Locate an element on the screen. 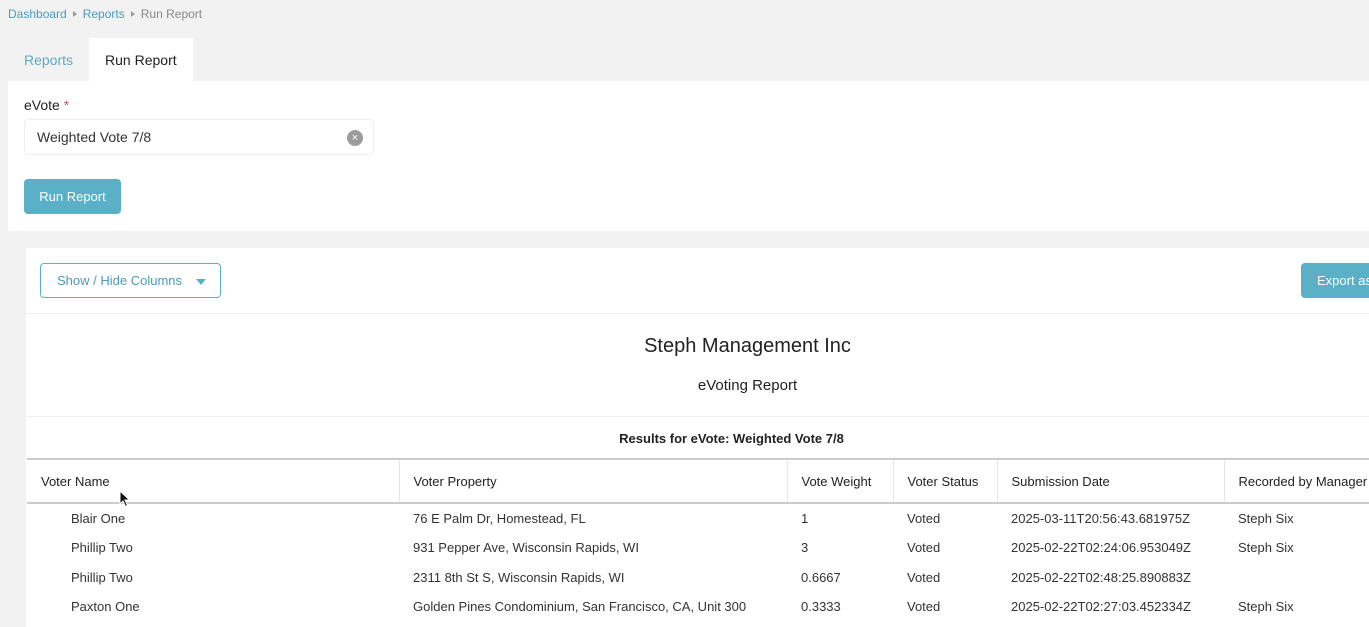 This screenshot has width=1369, height=627. chevron-down-icon is located at coordinates (201, 282).